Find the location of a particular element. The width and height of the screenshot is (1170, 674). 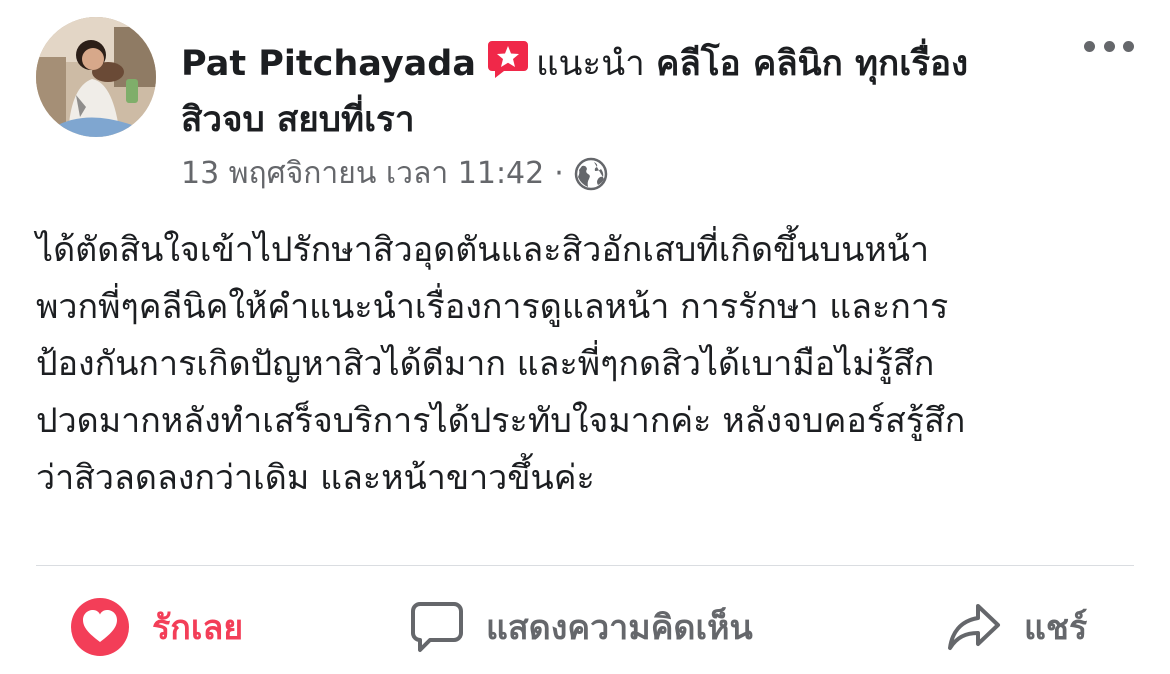

avatar-photo is located at coordinates (96, 77).